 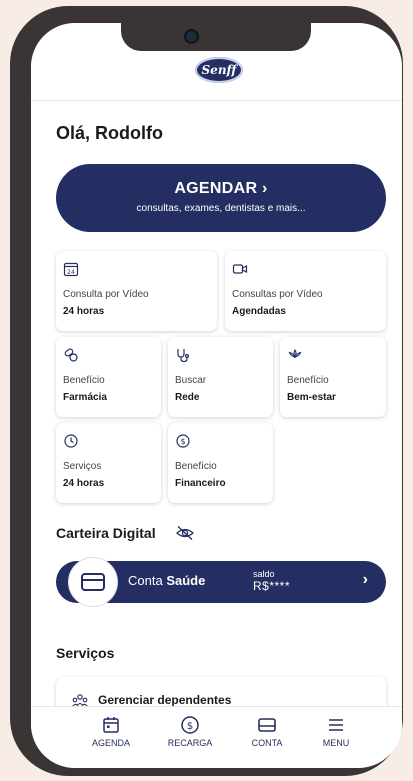 What do you see at coordinates (336, 743) in the screenshot?
I see `nav-label: MENU` at bounding box center [336, 743].